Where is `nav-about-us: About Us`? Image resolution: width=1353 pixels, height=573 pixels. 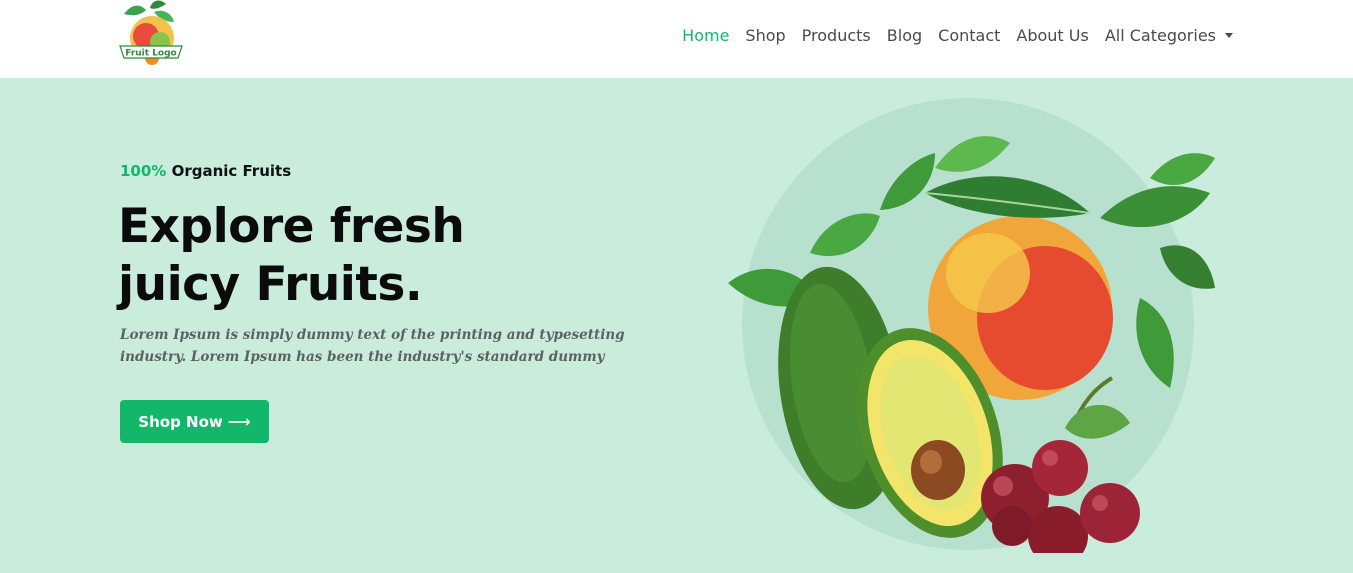 nav-about-us: About Us is located at coordinates (1052, 35).